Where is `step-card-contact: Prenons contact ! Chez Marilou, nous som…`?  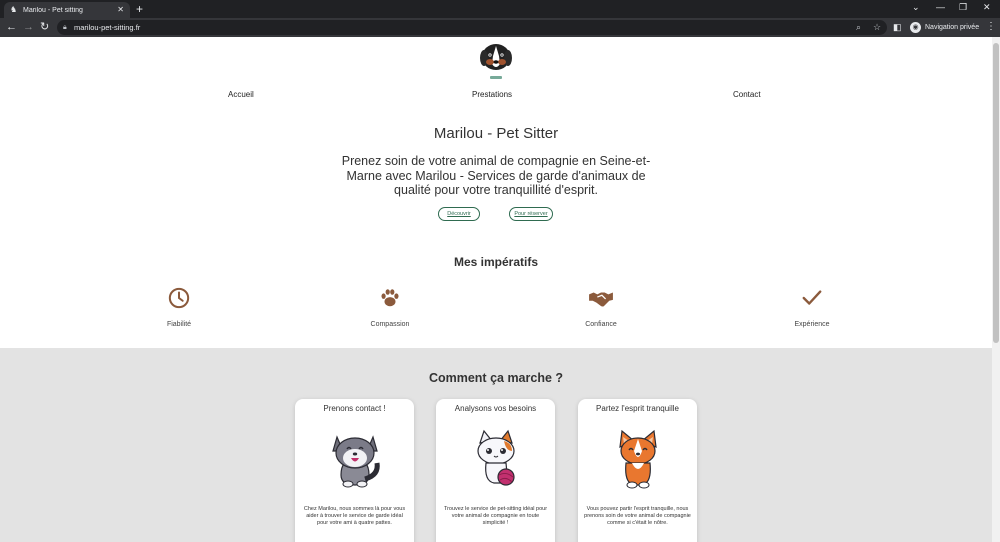 step-card-contact: Prenons contact ! Chez Marilou, nous som… is located at coordinates (354, 470).